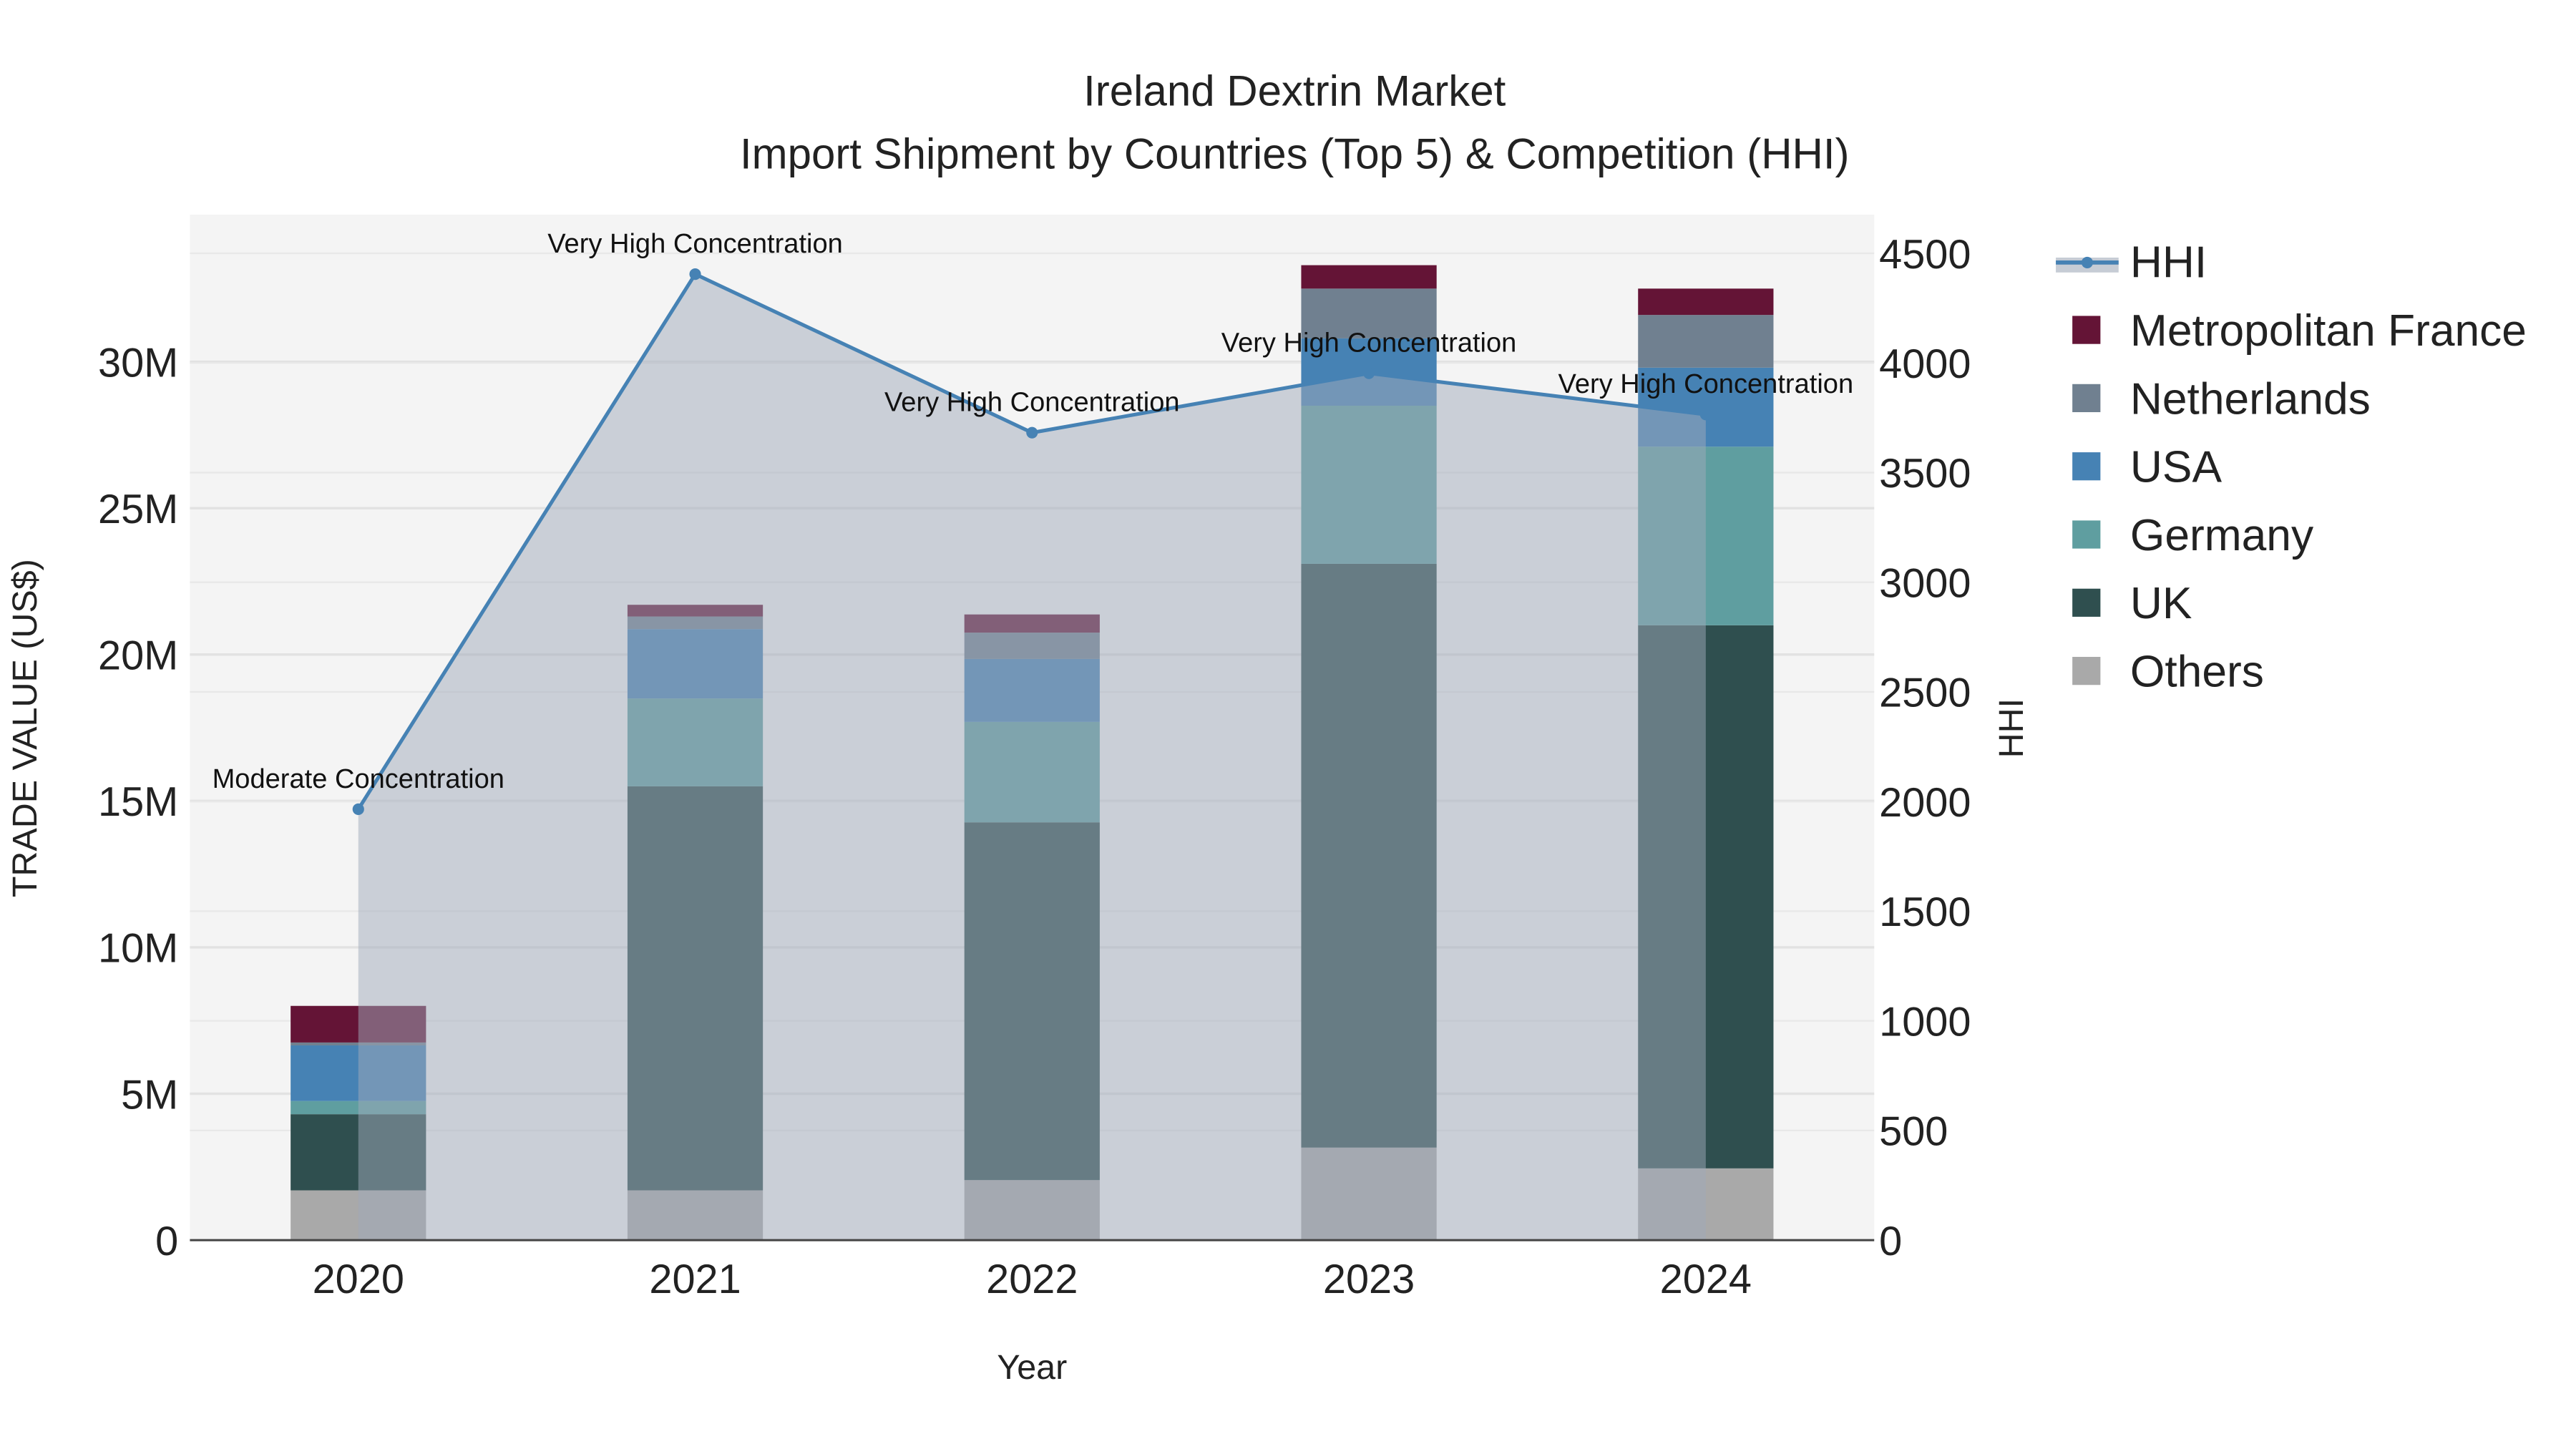 The width and height of the screenshot is (2576, 1449). I want to click on y2-tick-label: 500, so click(1913, 1132).